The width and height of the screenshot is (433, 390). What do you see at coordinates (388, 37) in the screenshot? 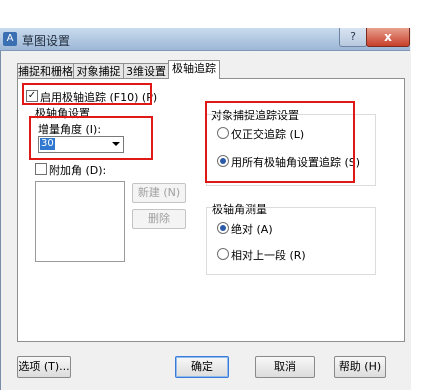
I see `close-button: x` at bounding box center [388, 37].